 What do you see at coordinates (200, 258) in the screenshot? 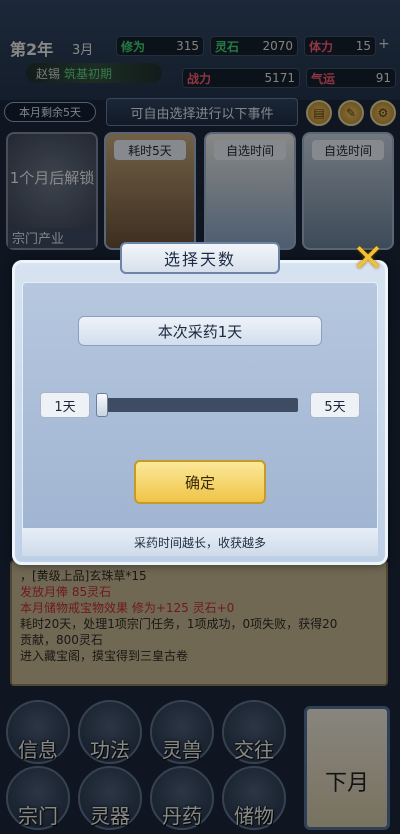
I see `dialog-title: 选择天数` at bounding box center [200, 258].